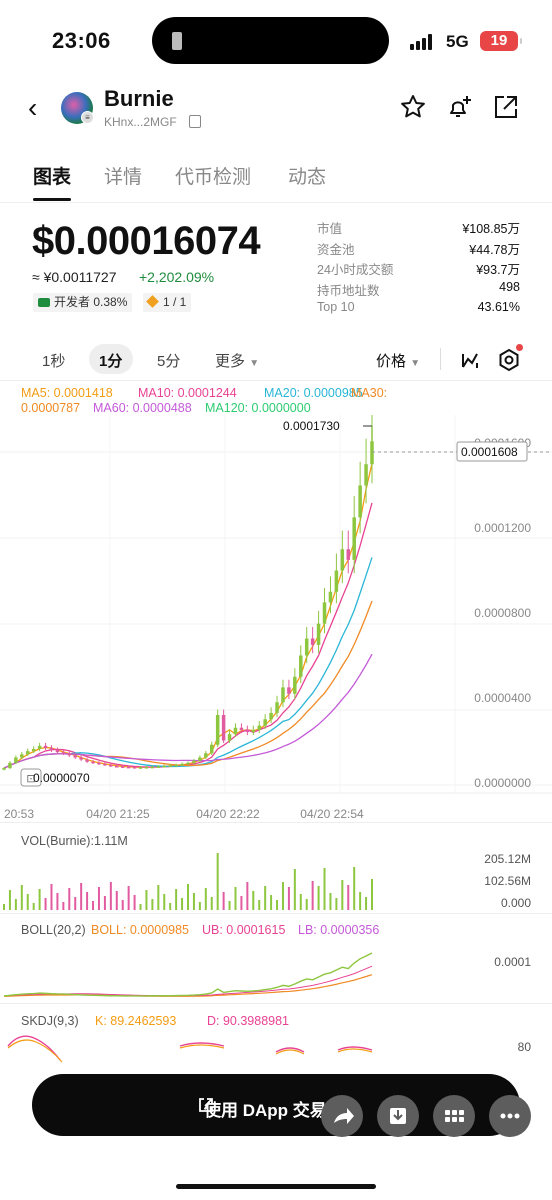  What do you see at coordinates (19, 814) in the screenshot?
I see `x-tick-label: 20:53` at bounding box center [19, 814].